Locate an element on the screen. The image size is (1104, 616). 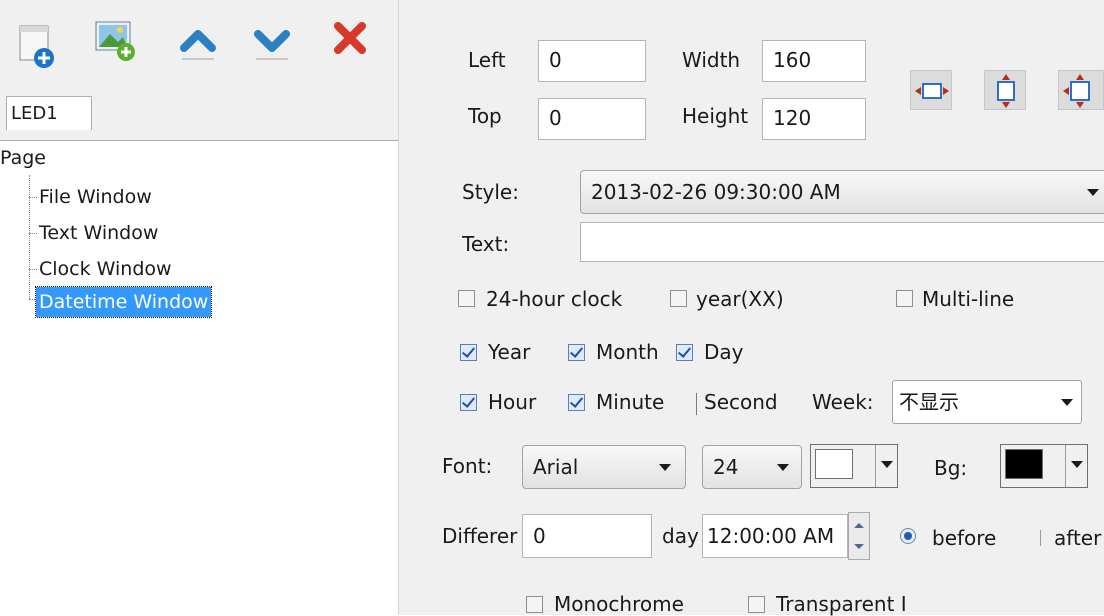
font-color-swatch is located at coordinates (834, 464).